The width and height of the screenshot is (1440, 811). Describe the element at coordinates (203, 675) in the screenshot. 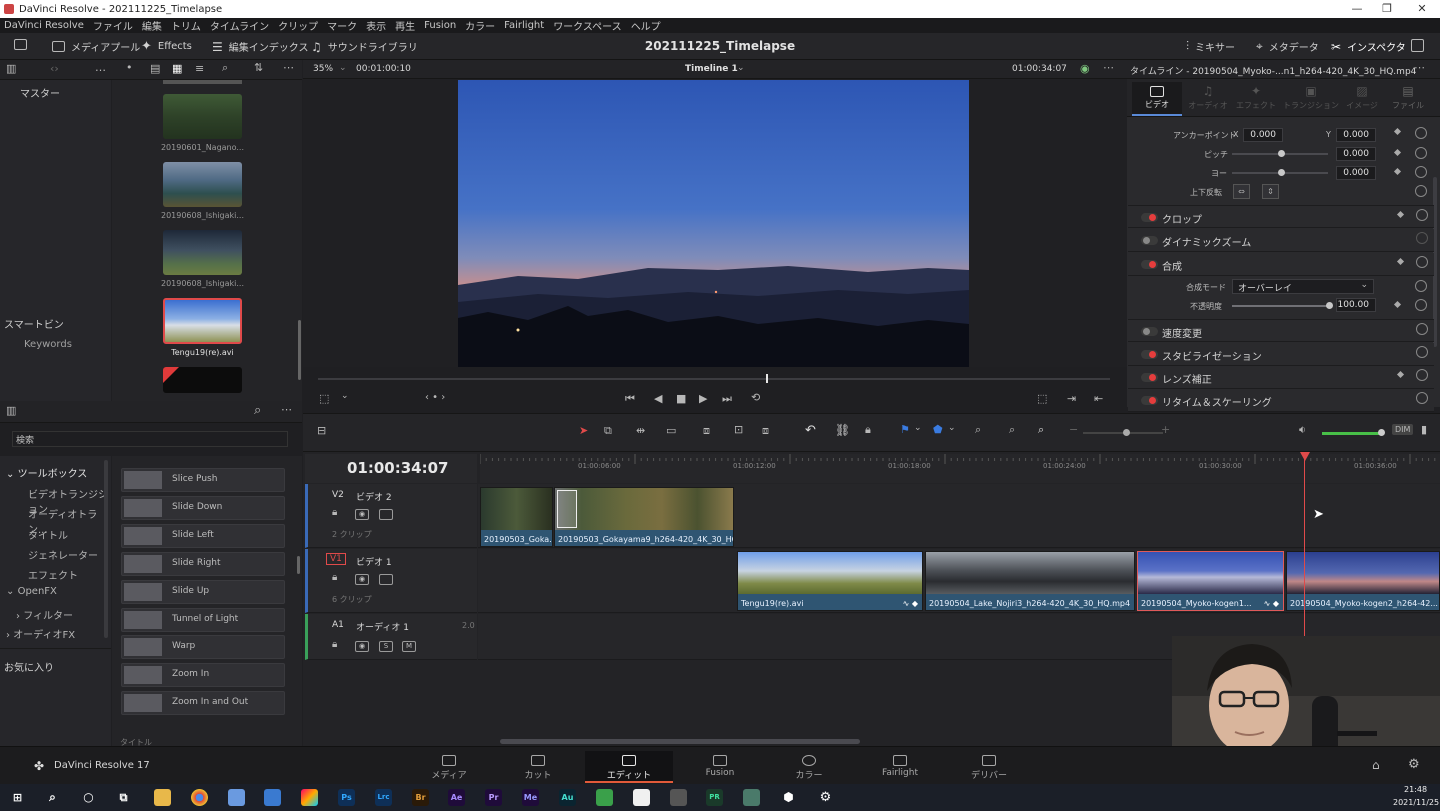

I see `effect-item: Zoom In` at that location.